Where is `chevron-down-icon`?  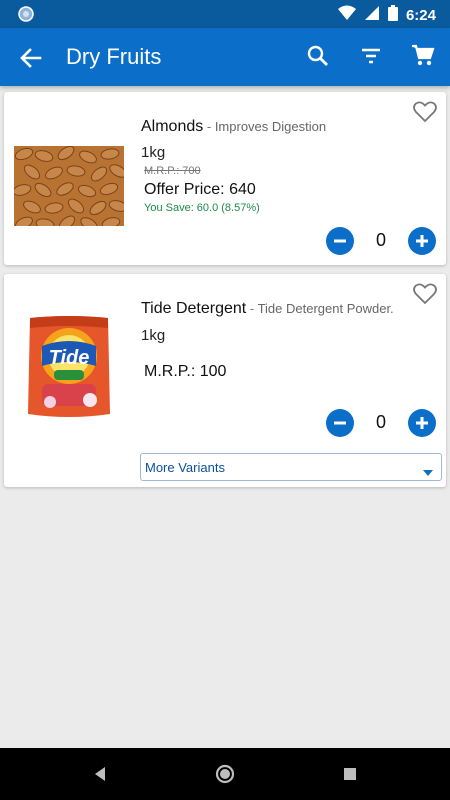 chevron-down-icon is located at coordinates (428, 470).